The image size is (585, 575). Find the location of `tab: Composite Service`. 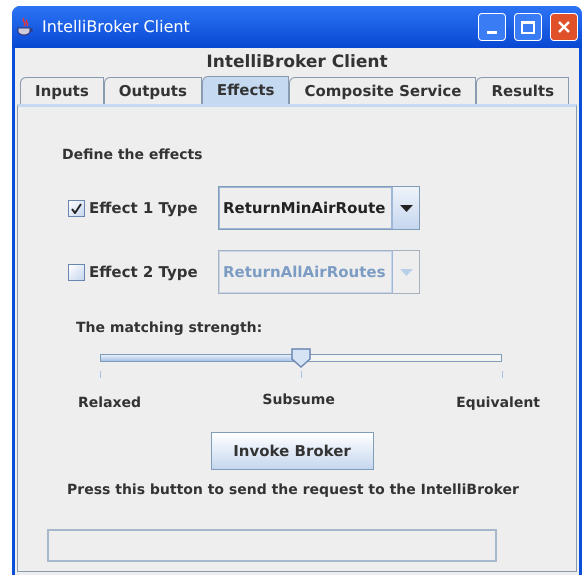

tab: Composite Service is located at coordinates (382, 90).